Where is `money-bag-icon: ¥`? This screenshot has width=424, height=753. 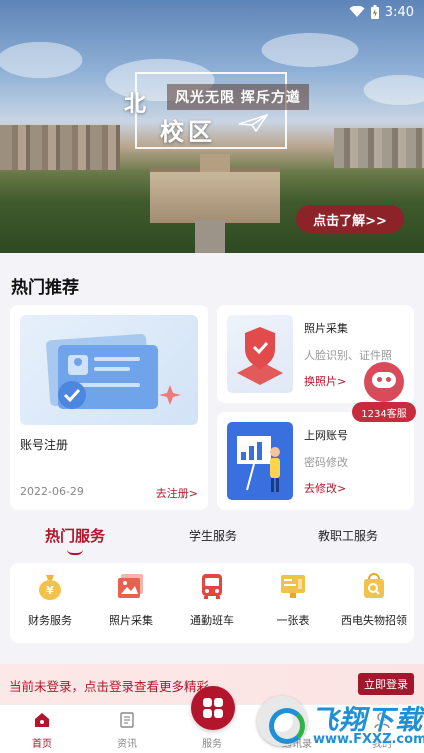 money-bag-icon: ¥ is located at coordinates (50, 586).